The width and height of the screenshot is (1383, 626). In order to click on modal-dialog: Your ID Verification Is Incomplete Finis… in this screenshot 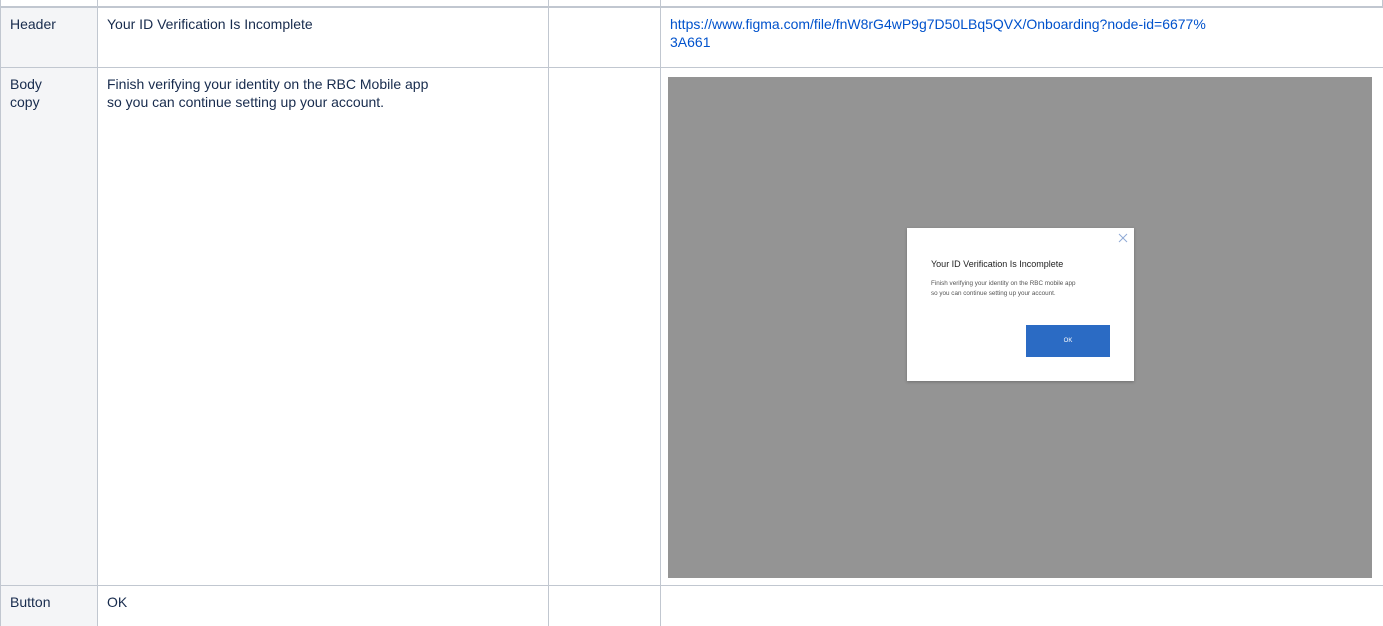, I will do `click(1020, 304)`.